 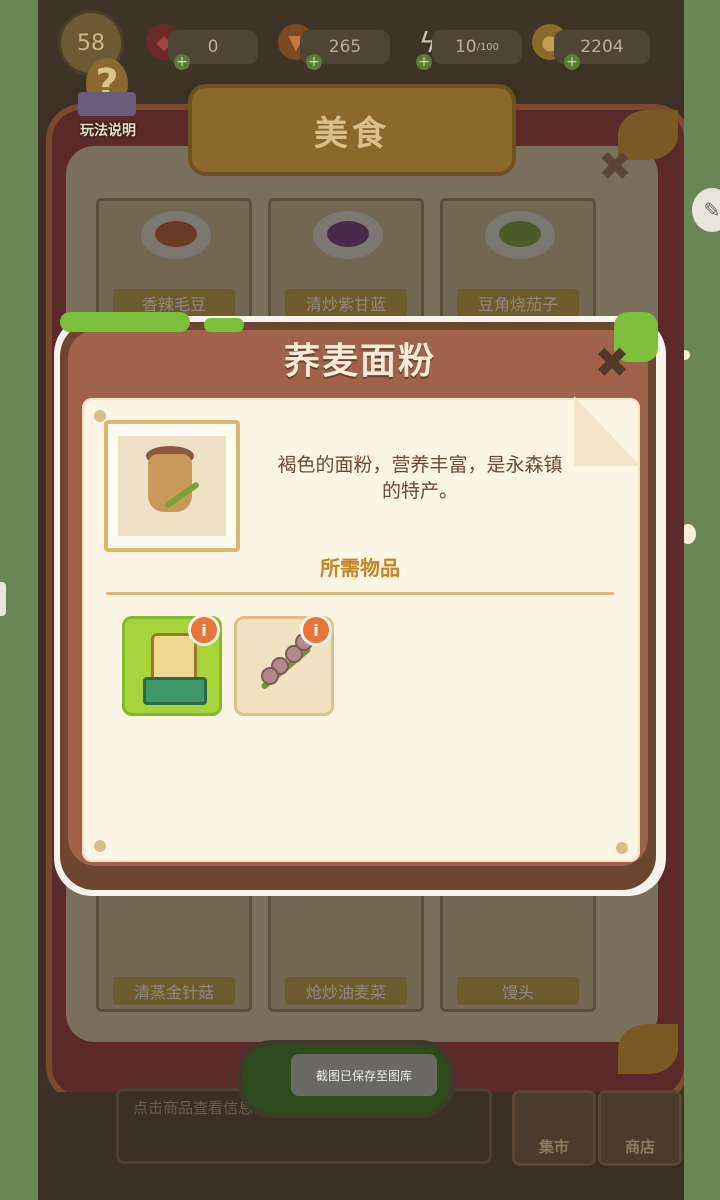 What do you see at coordinates (702, 600) in the screenshot?
I see `right-margin` at bounding box center [702, 600].